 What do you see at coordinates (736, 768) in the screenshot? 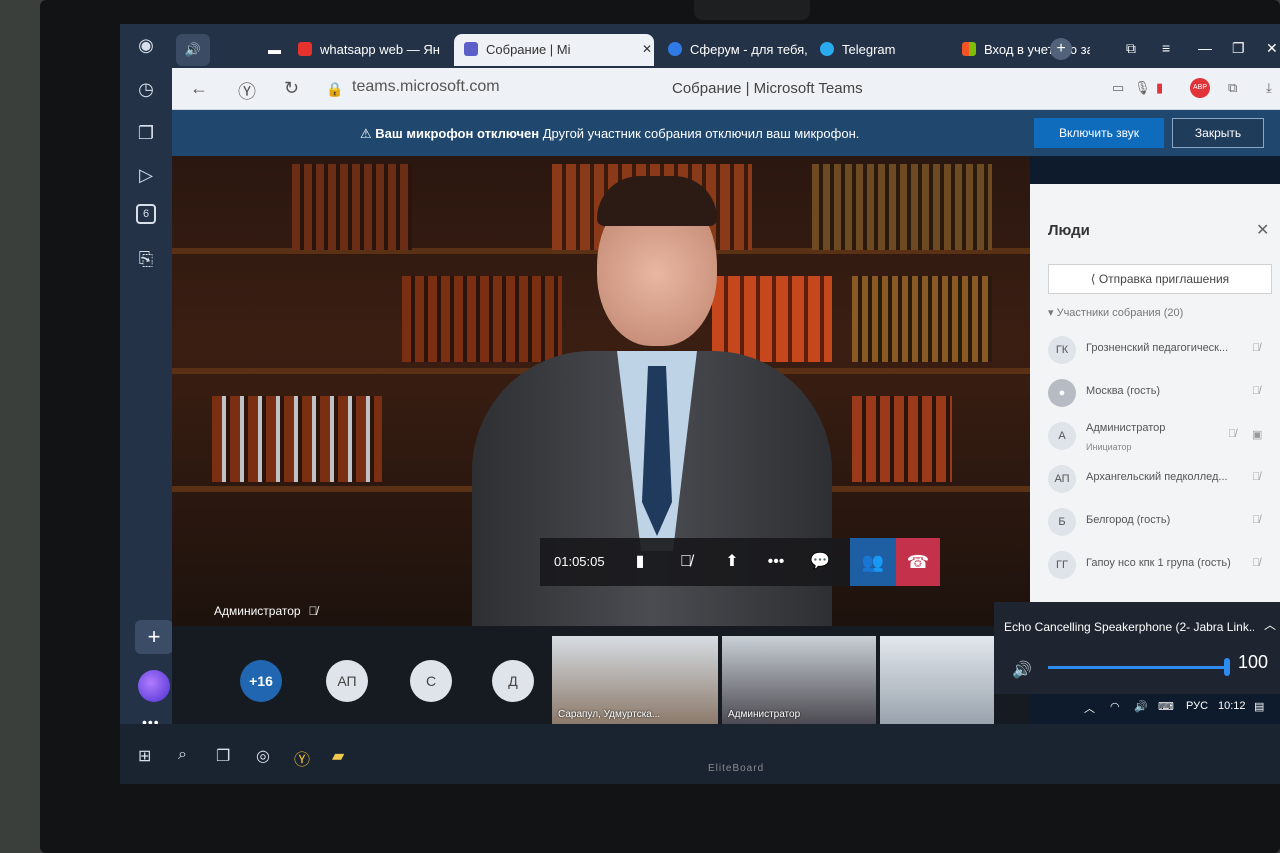
I see `device-brand: EliteBoard` at bounding box center [736, 768].